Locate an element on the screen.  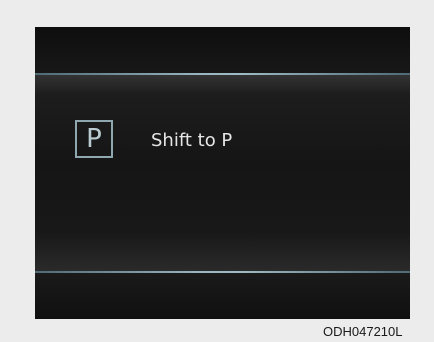
bottom-band is located at coordinates (222, 296).